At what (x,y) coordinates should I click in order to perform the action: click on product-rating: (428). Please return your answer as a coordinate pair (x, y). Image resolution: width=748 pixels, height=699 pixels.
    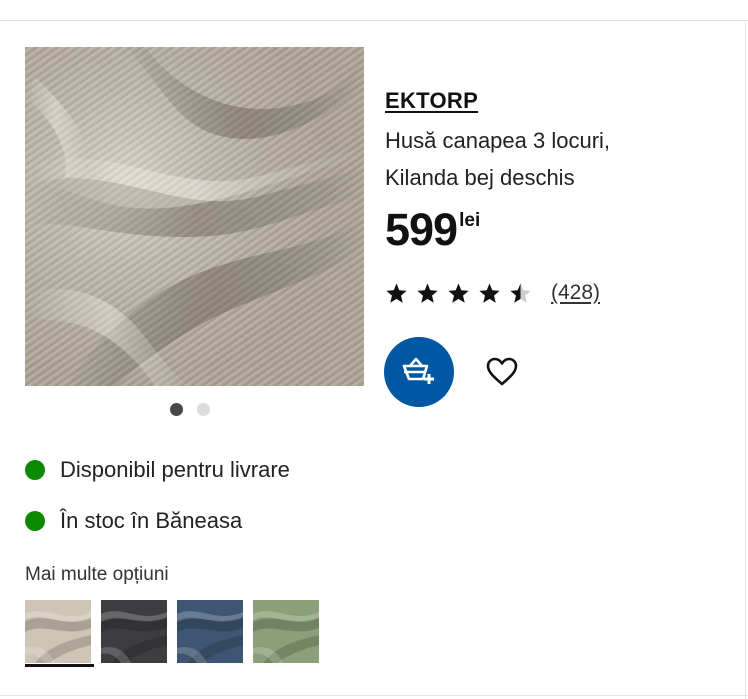
    Looking at the image, I should click on (492, 293).